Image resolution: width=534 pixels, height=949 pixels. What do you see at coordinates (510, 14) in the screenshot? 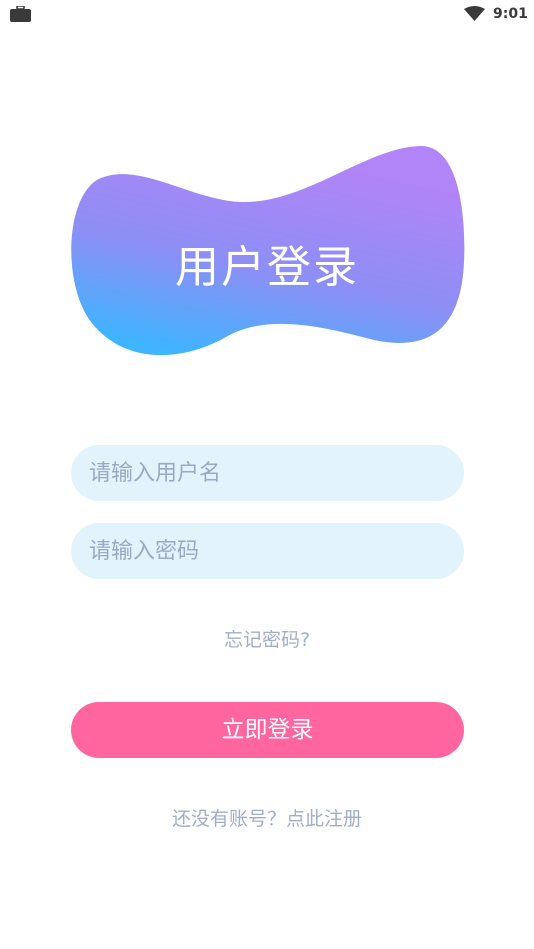
I see `status-time: 9:01` at bounding box center [510, 14].